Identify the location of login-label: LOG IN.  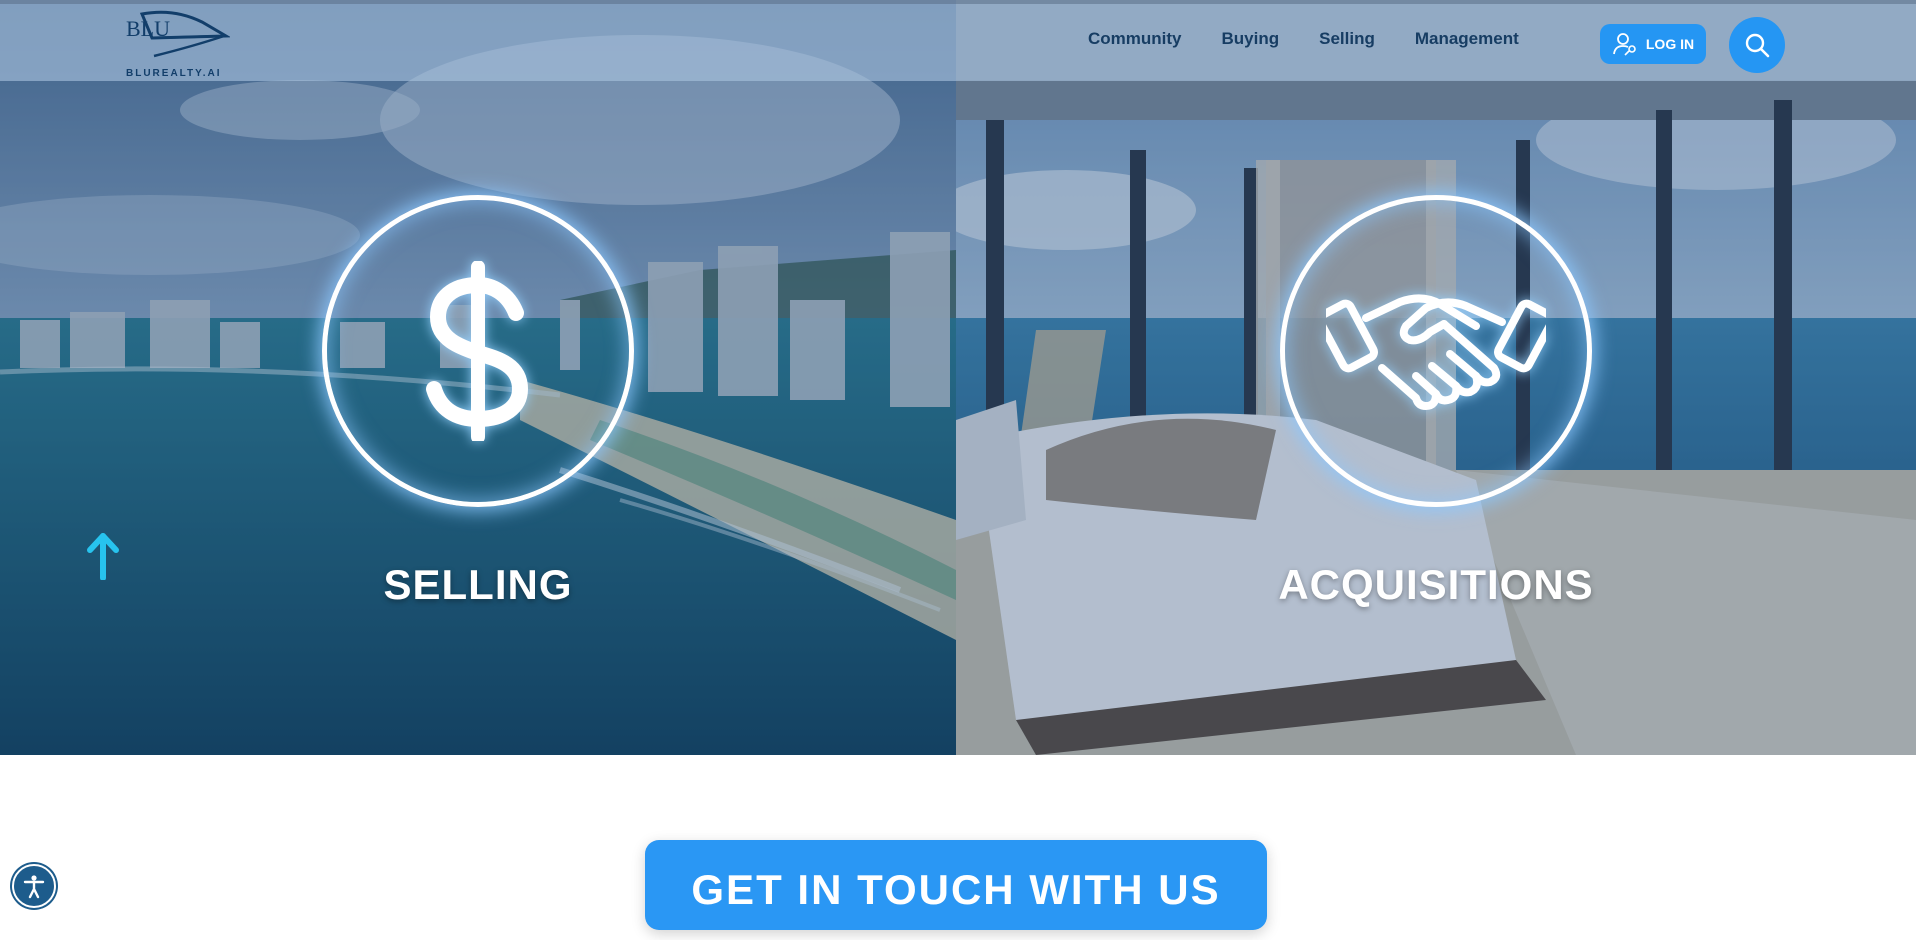
(1670, 44).